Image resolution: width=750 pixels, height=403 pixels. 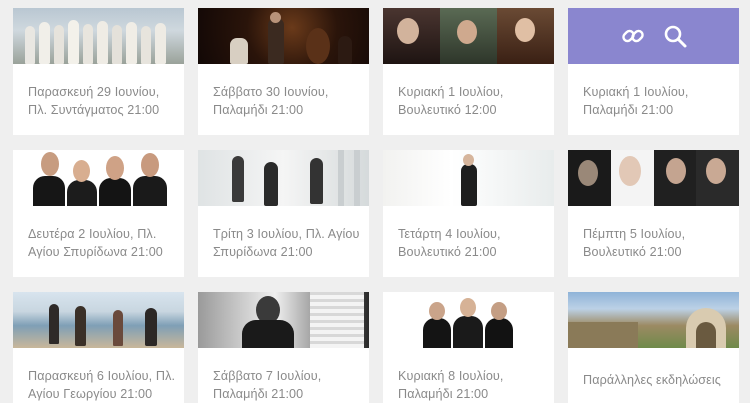 I want to click on event-caption: Τετάρτη 4 Ιουλίου, Βουλευτικό 21:00, so click(x=449, y=243).